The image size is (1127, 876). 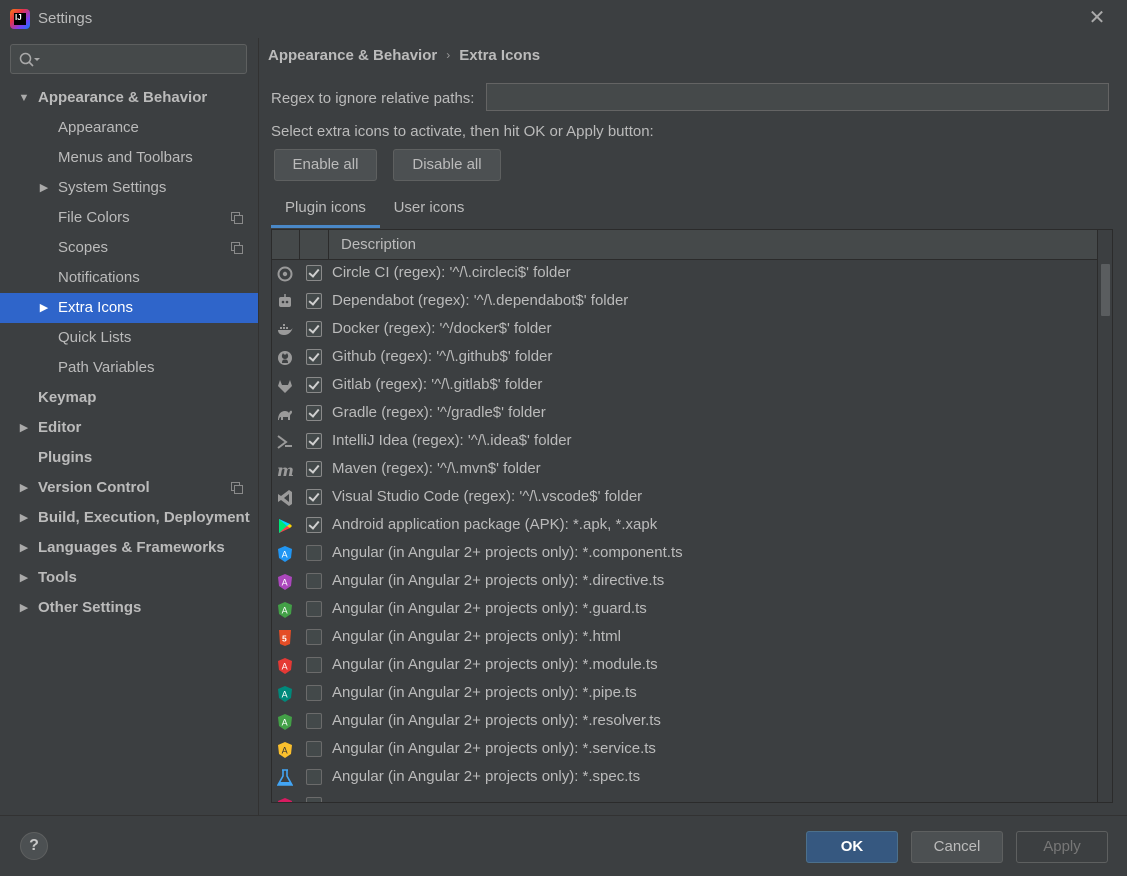 I want to click on search-input, so click(x=128, y=59).